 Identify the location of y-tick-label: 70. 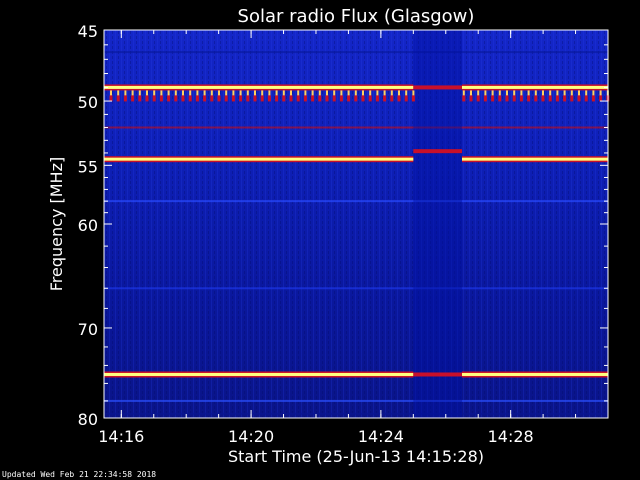
(88, 329).